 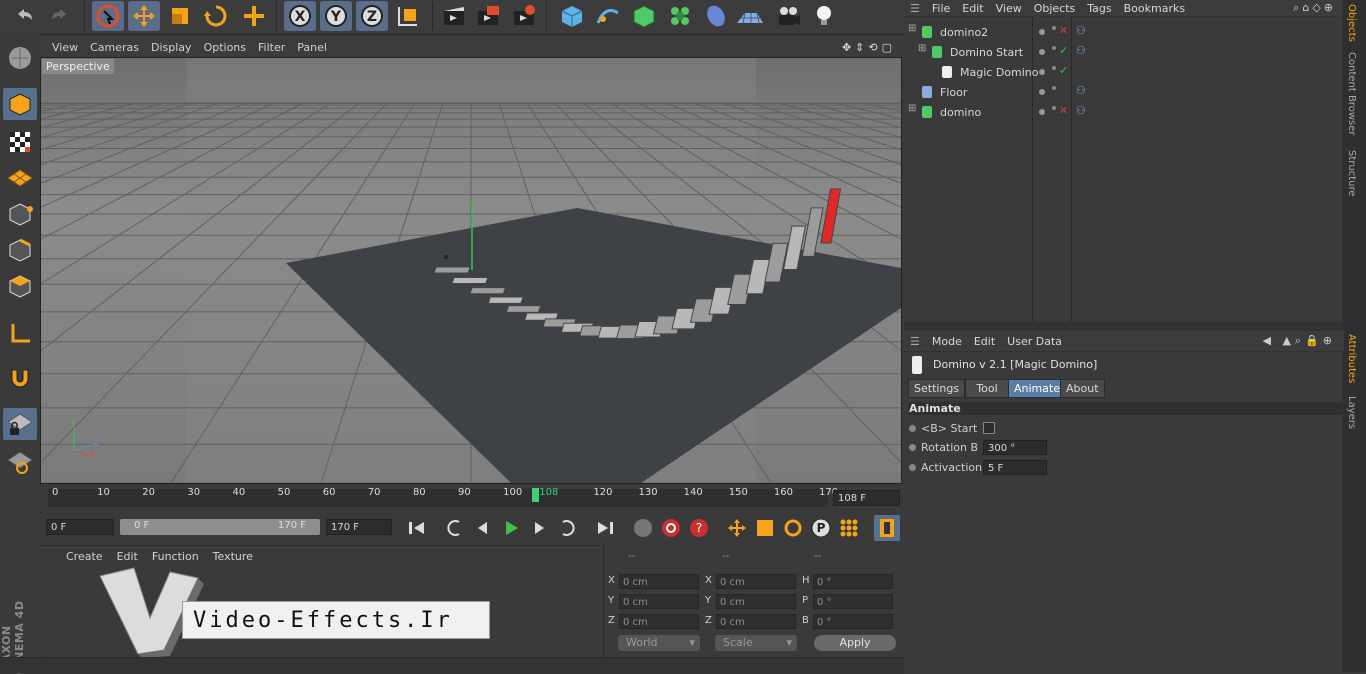 What do you see at coordinates (605, 528) in the screenshot?
I see `go-to-end-icon` at bounding box center [605, 528].